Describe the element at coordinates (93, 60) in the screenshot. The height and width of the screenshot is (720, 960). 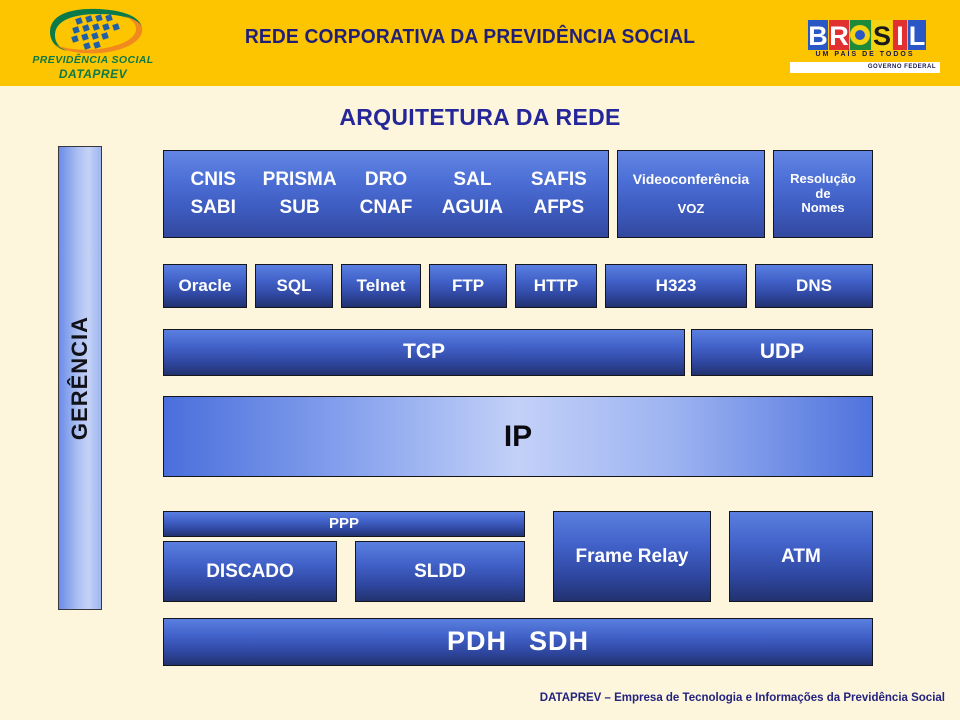
I see `previdencia-logo-caption: PREVIDÊNCIA SOCIAL` at that location.